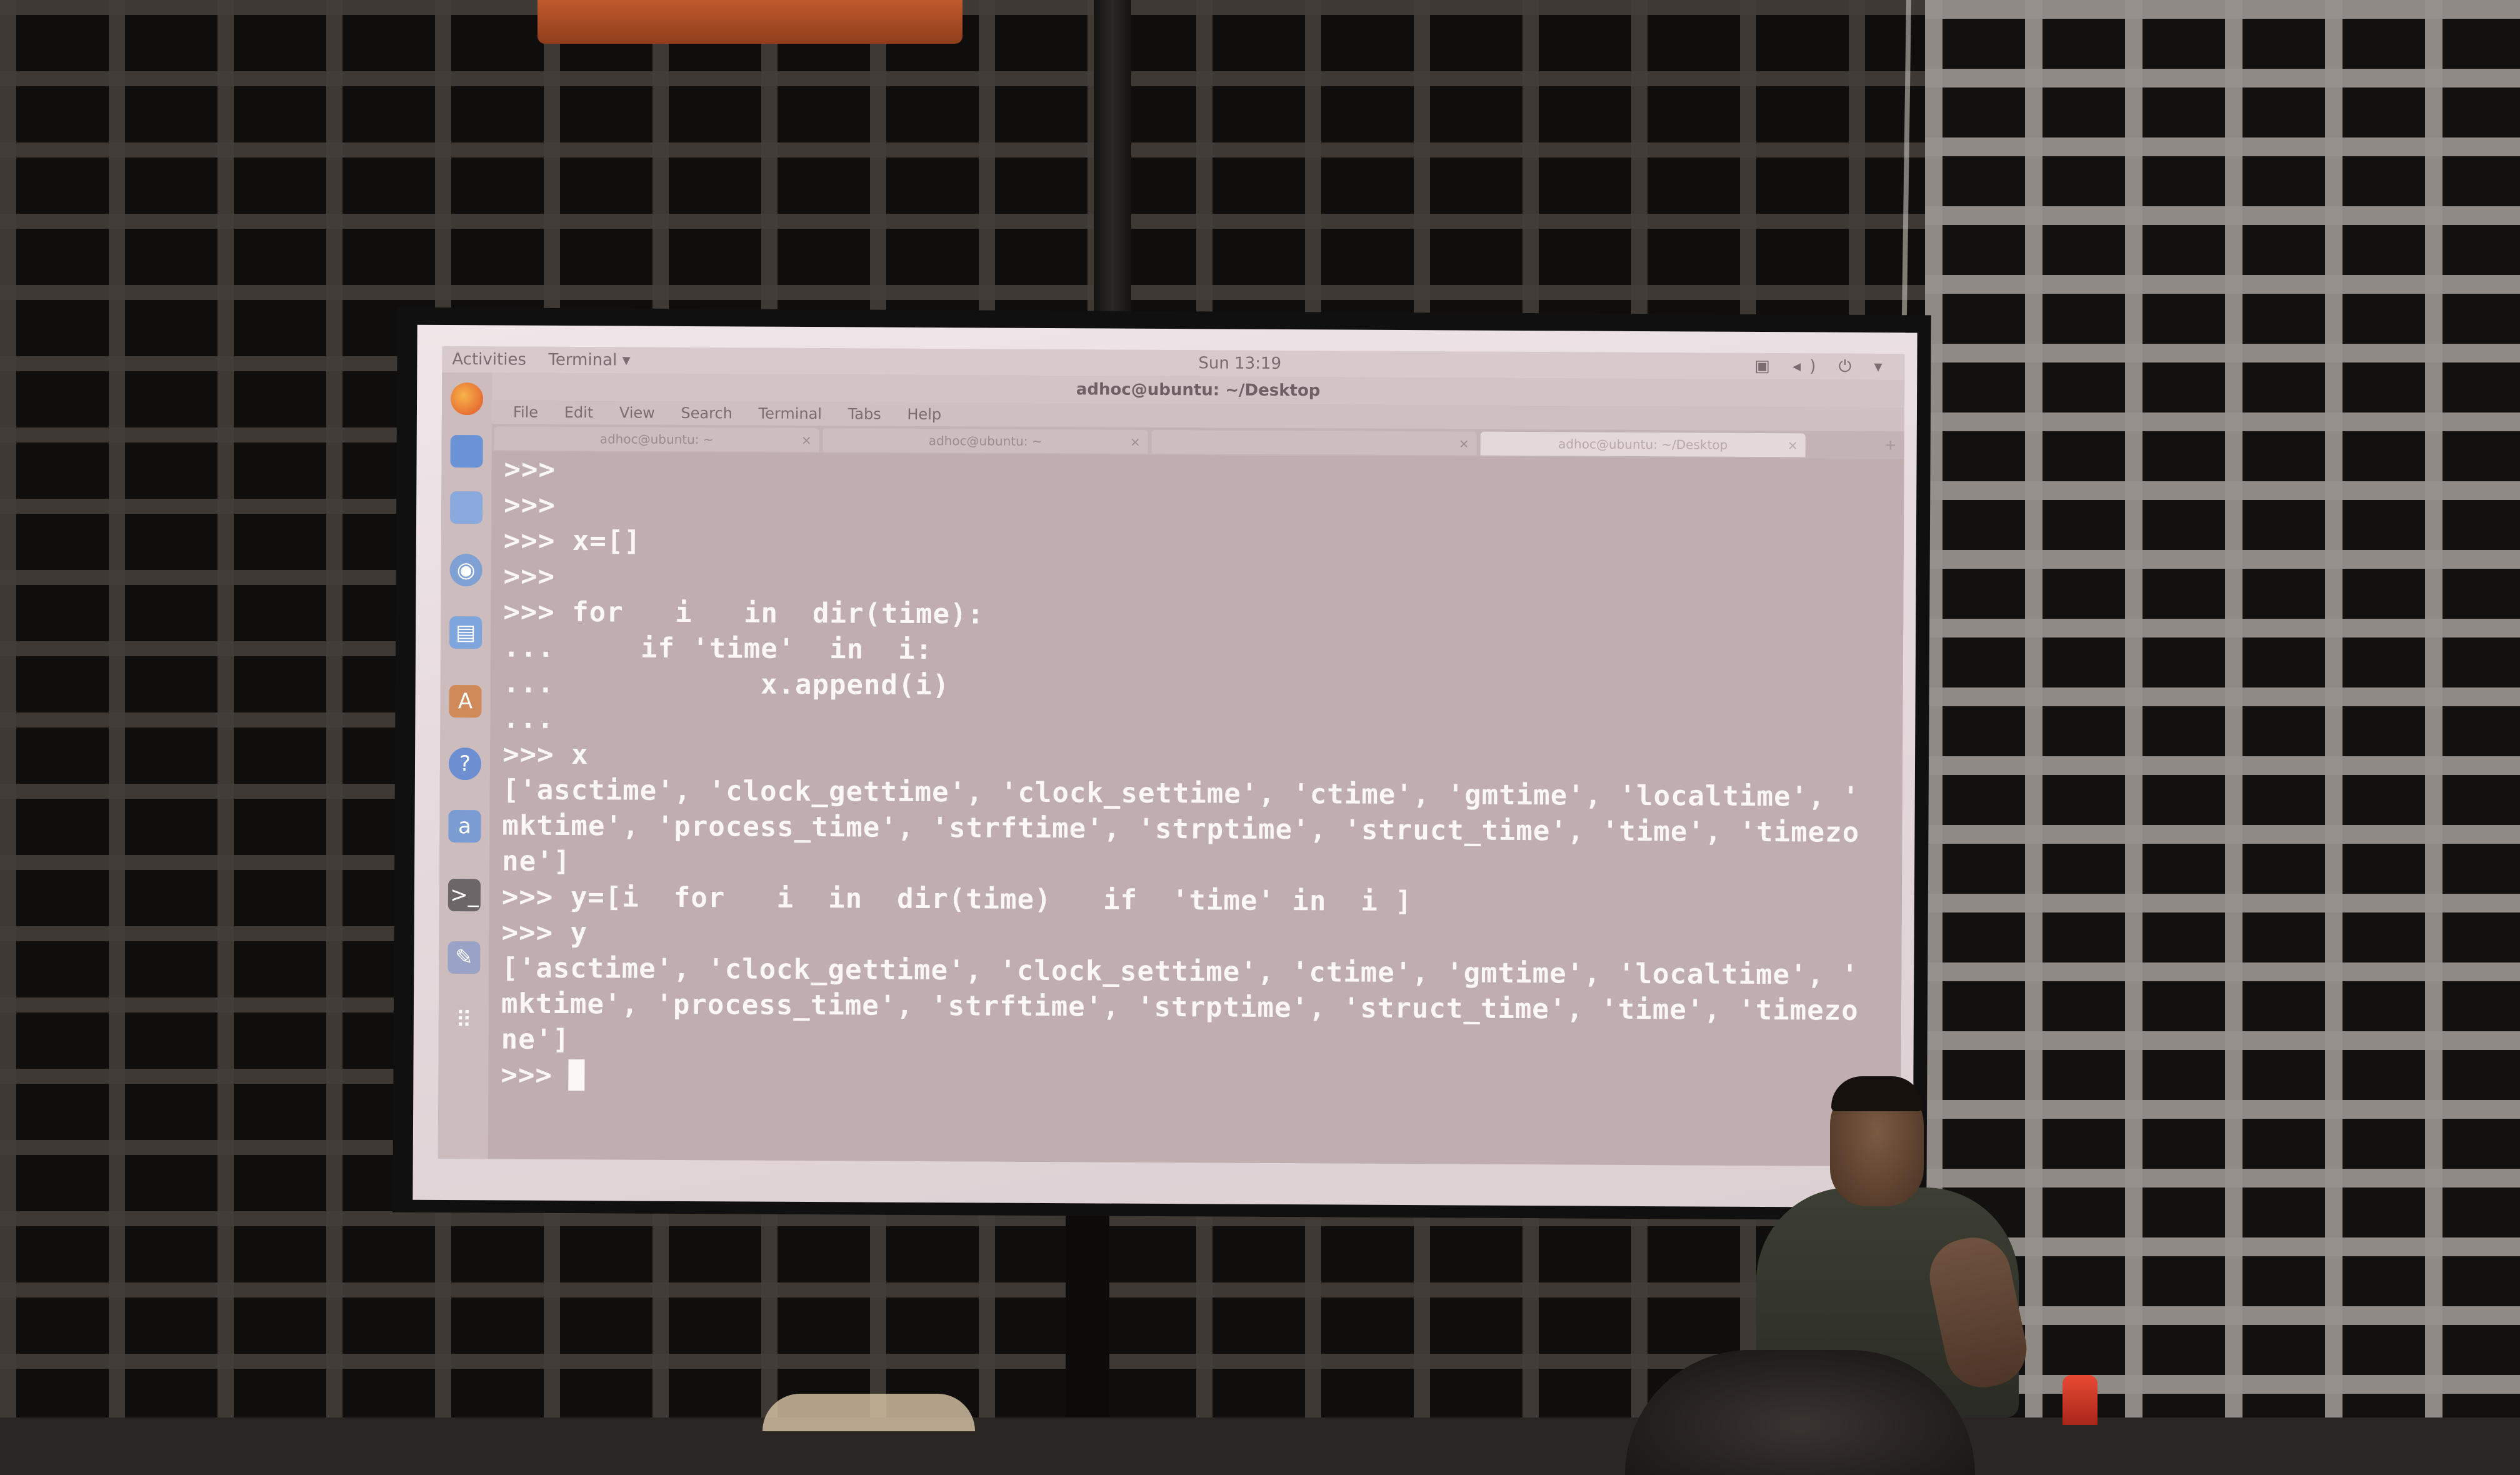 Image resolution: width=2520 pixels, height=1475 pixels. I want to click on rhythmbox-icon: ◉, so click(466, 570).